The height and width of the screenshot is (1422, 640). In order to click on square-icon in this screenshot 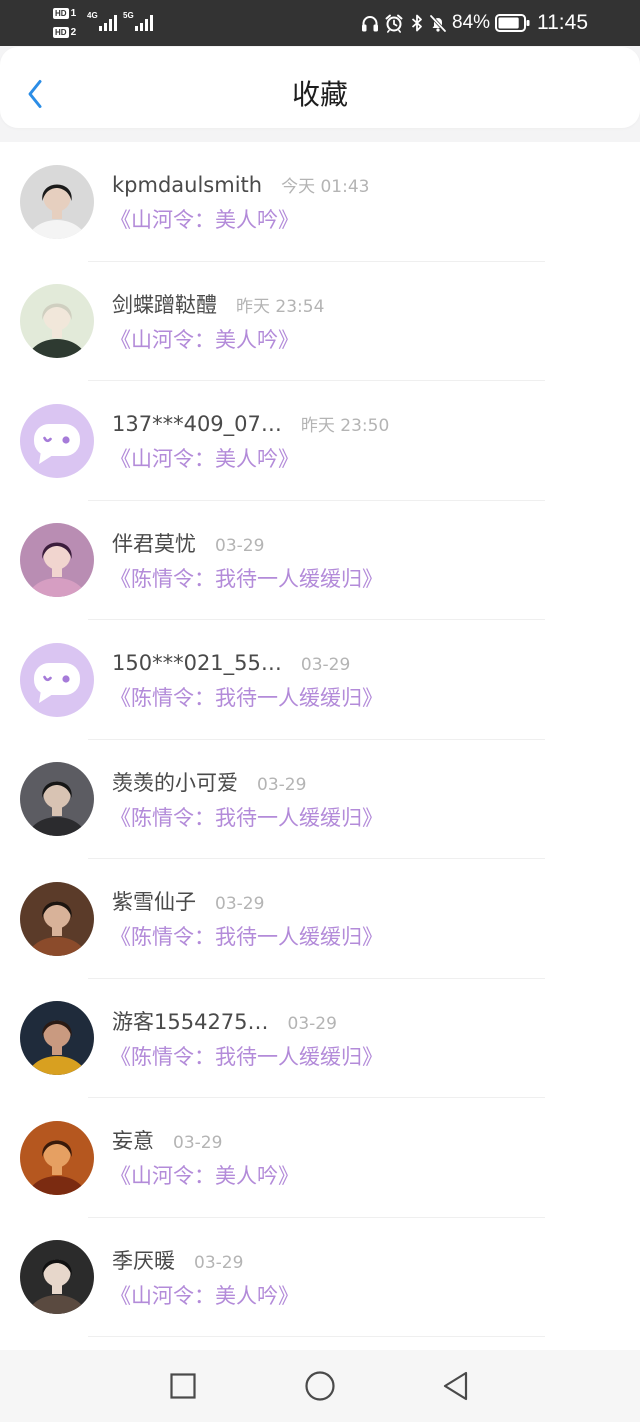, I will do `click(183, 1386)`.